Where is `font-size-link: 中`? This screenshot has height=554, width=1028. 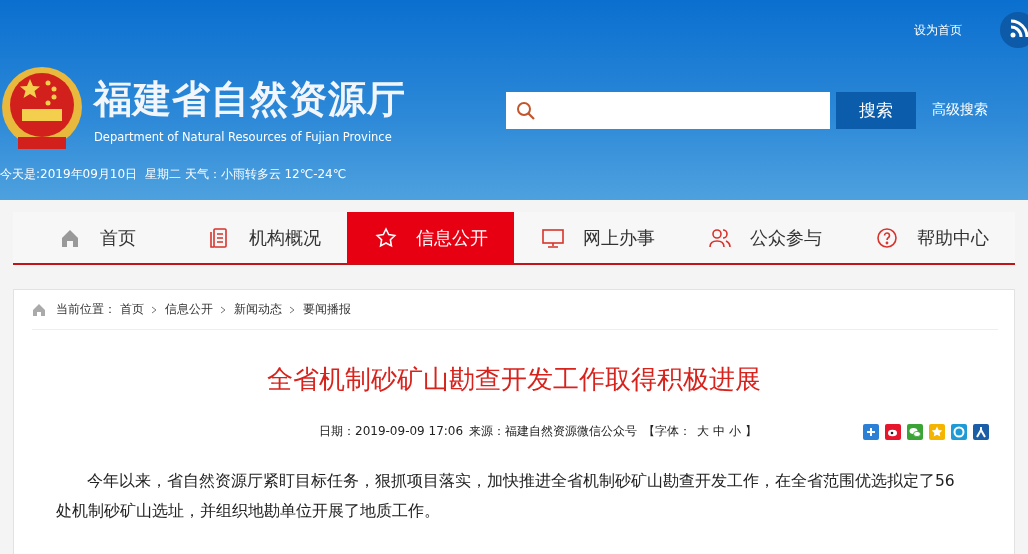
font-size-link: 中 is located at coordinates (719, 431).